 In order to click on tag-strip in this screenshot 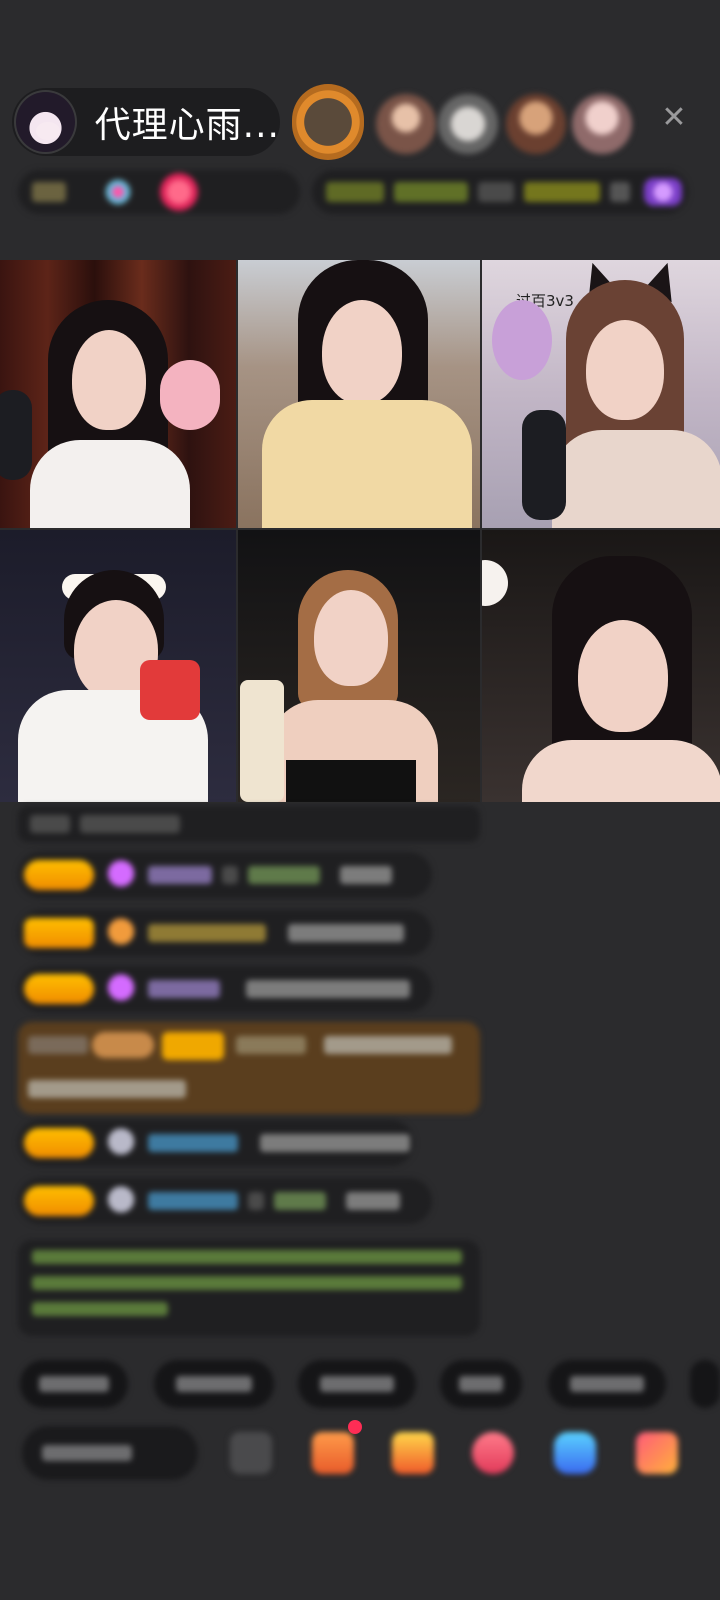, I will do `click(500, 192)`.